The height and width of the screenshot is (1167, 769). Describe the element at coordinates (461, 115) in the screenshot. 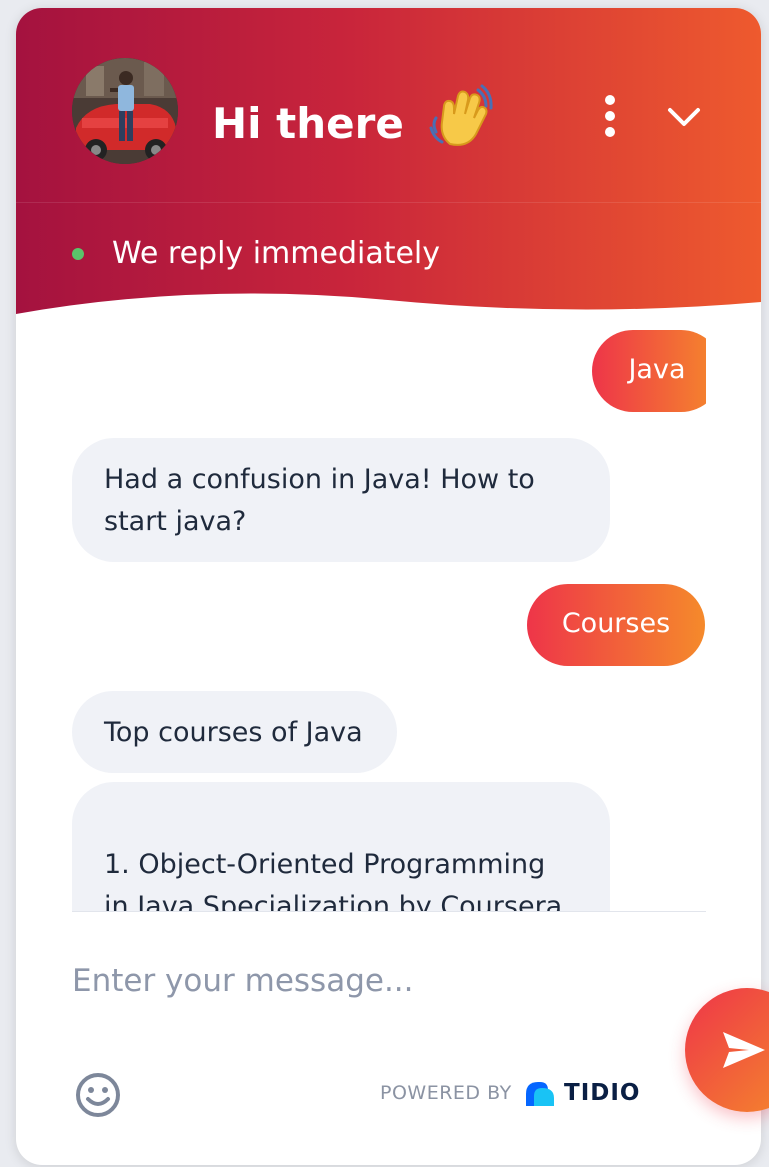

I see `waving-hand-icon` at that location.